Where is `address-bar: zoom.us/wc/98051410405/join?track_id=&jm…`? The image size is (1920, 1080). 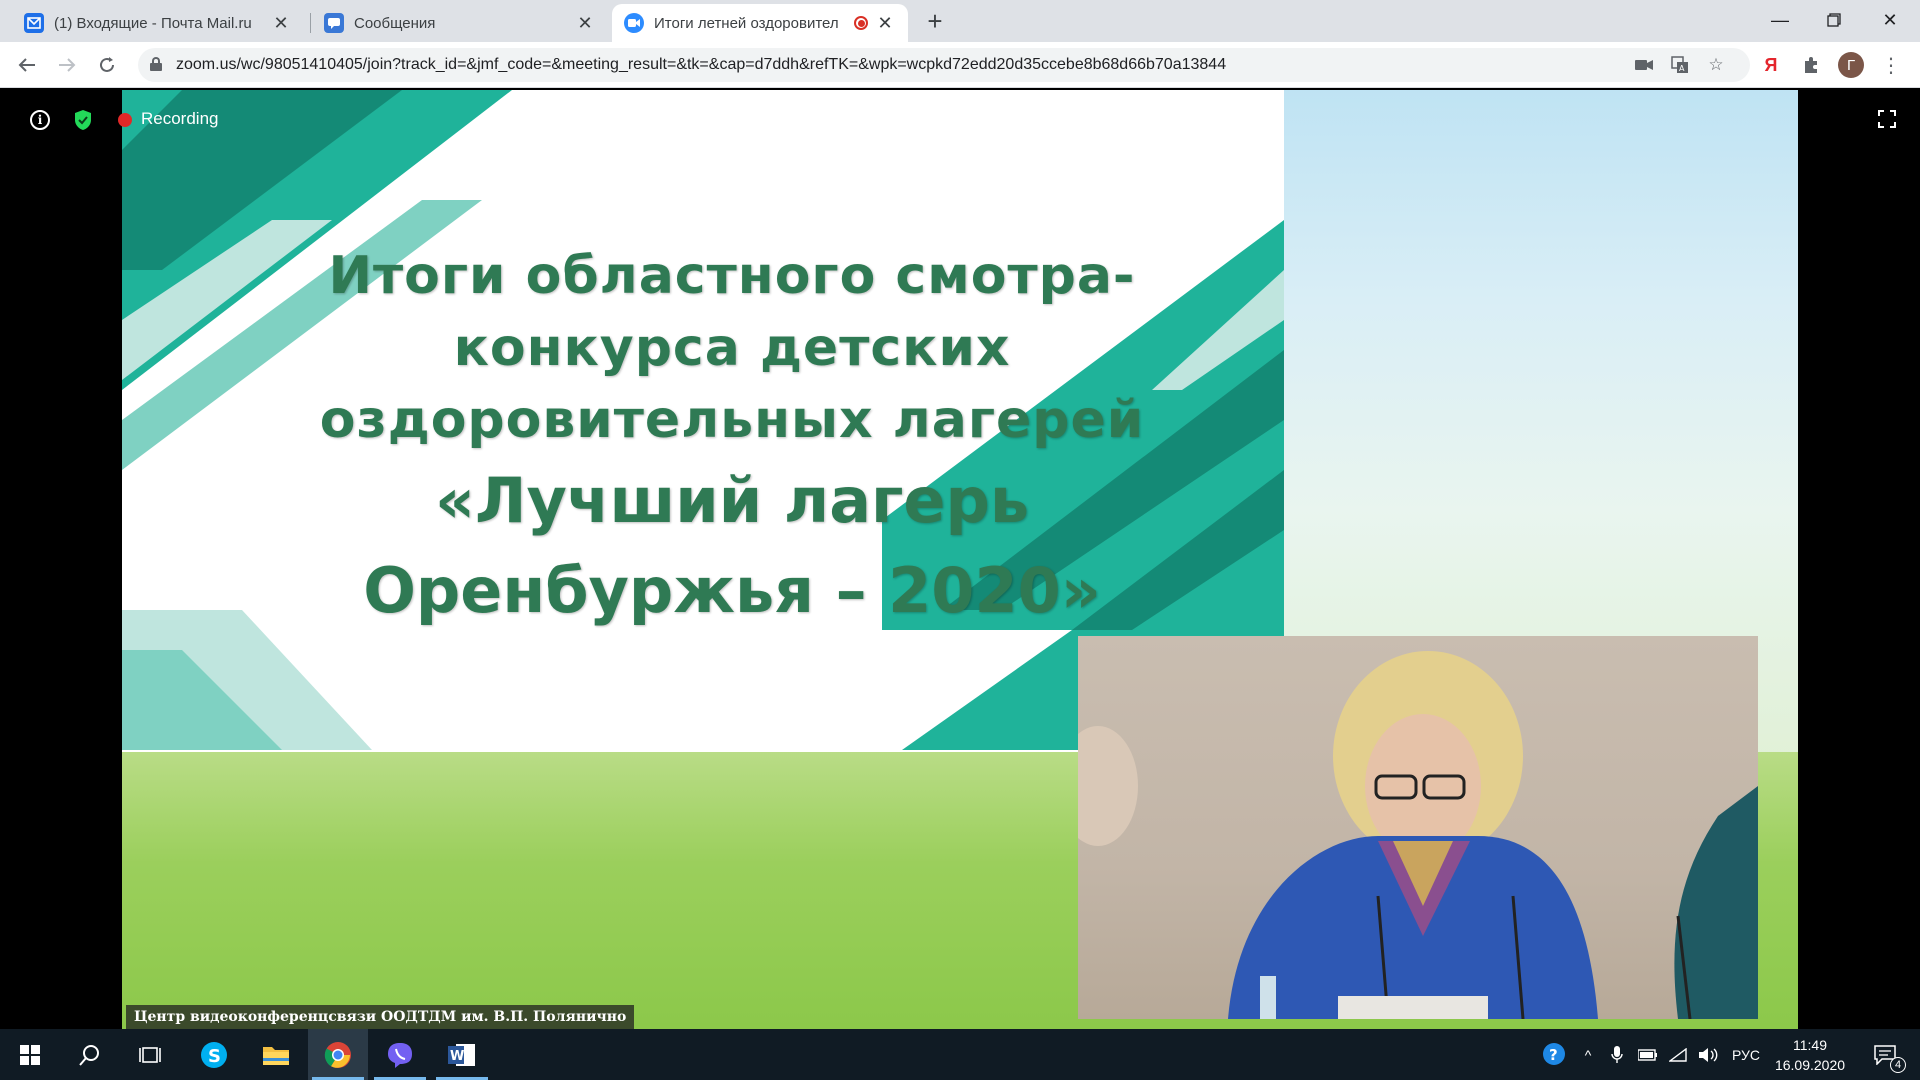 address-bar: zoom.us/wc/98051410405/join?track_id=&jm… is located at coordinates (944, 65).